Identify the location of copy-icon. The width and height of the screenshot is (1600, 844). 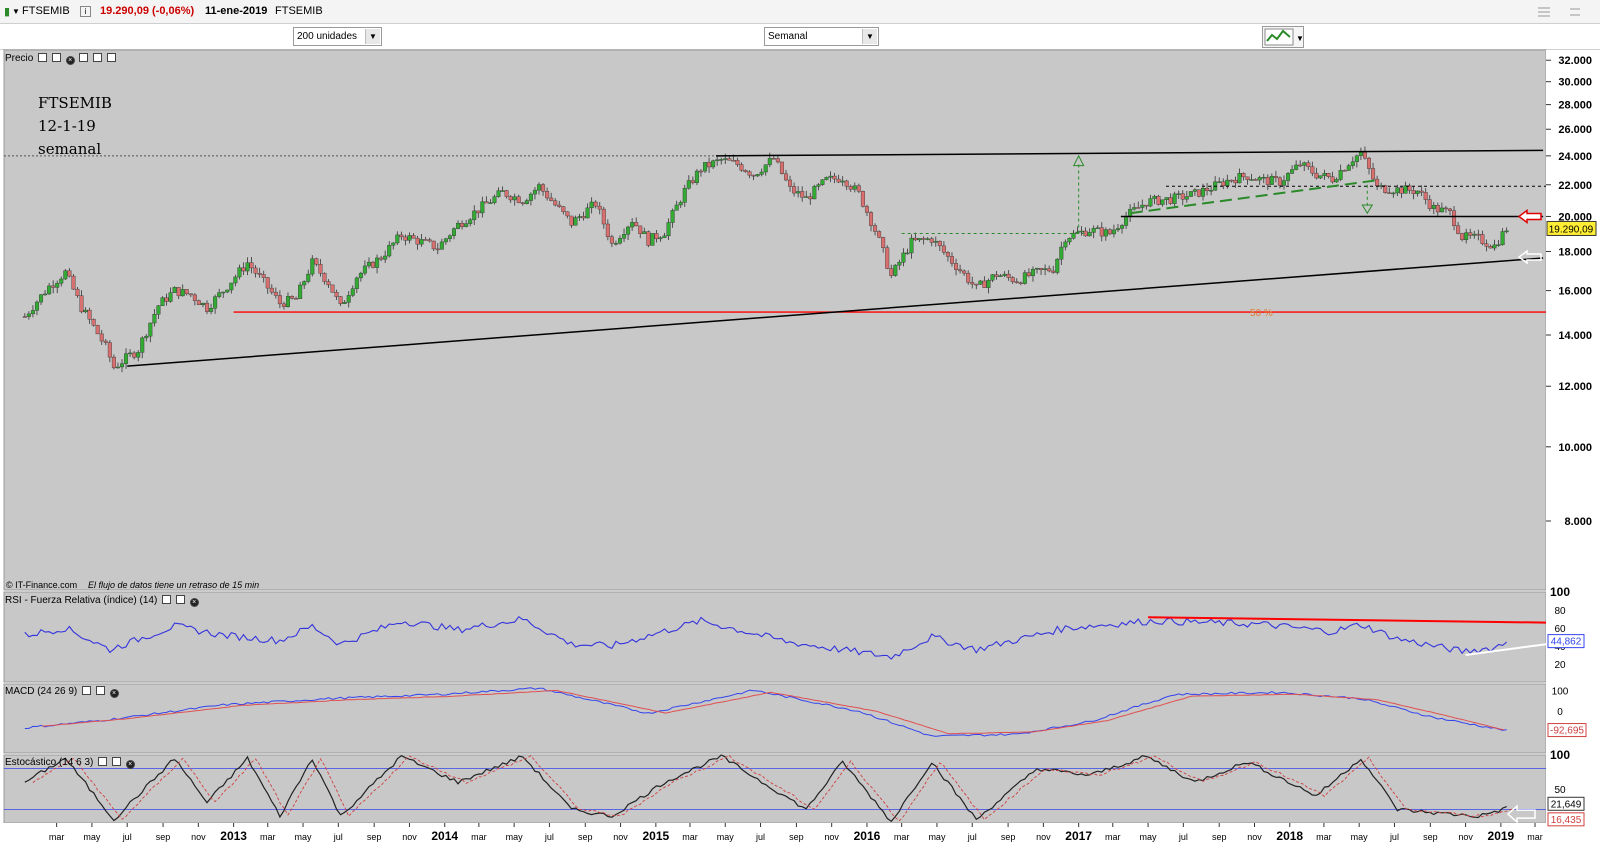
(98, 57).